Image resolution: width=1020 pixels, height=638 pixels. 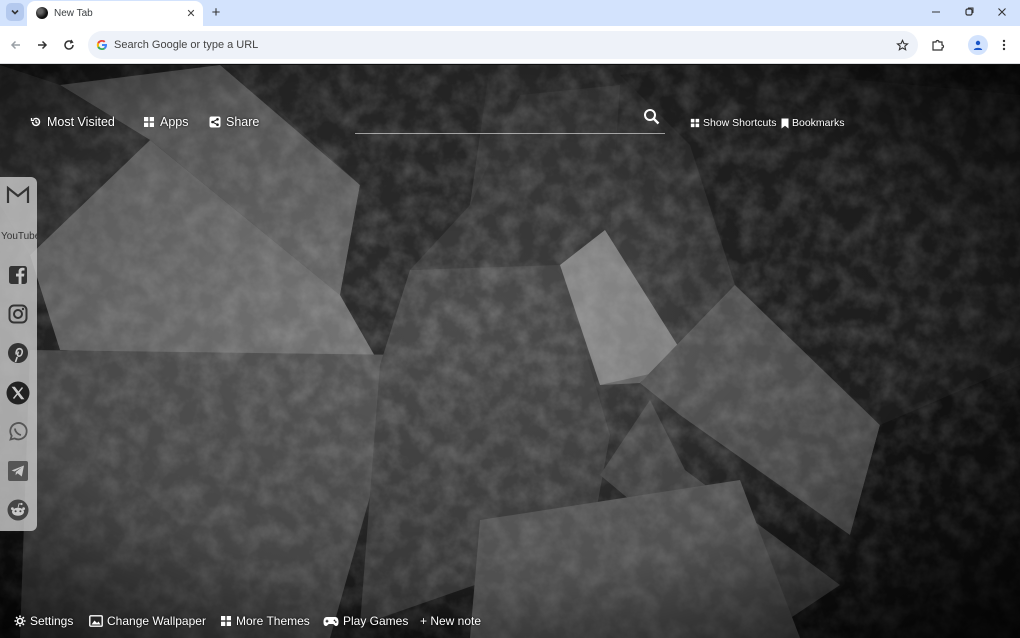 What do you see at coordinates (115, 13) in the screenshot?
I see `tab-new-tab: New Tab ✕` at bounding box center [115, 13].